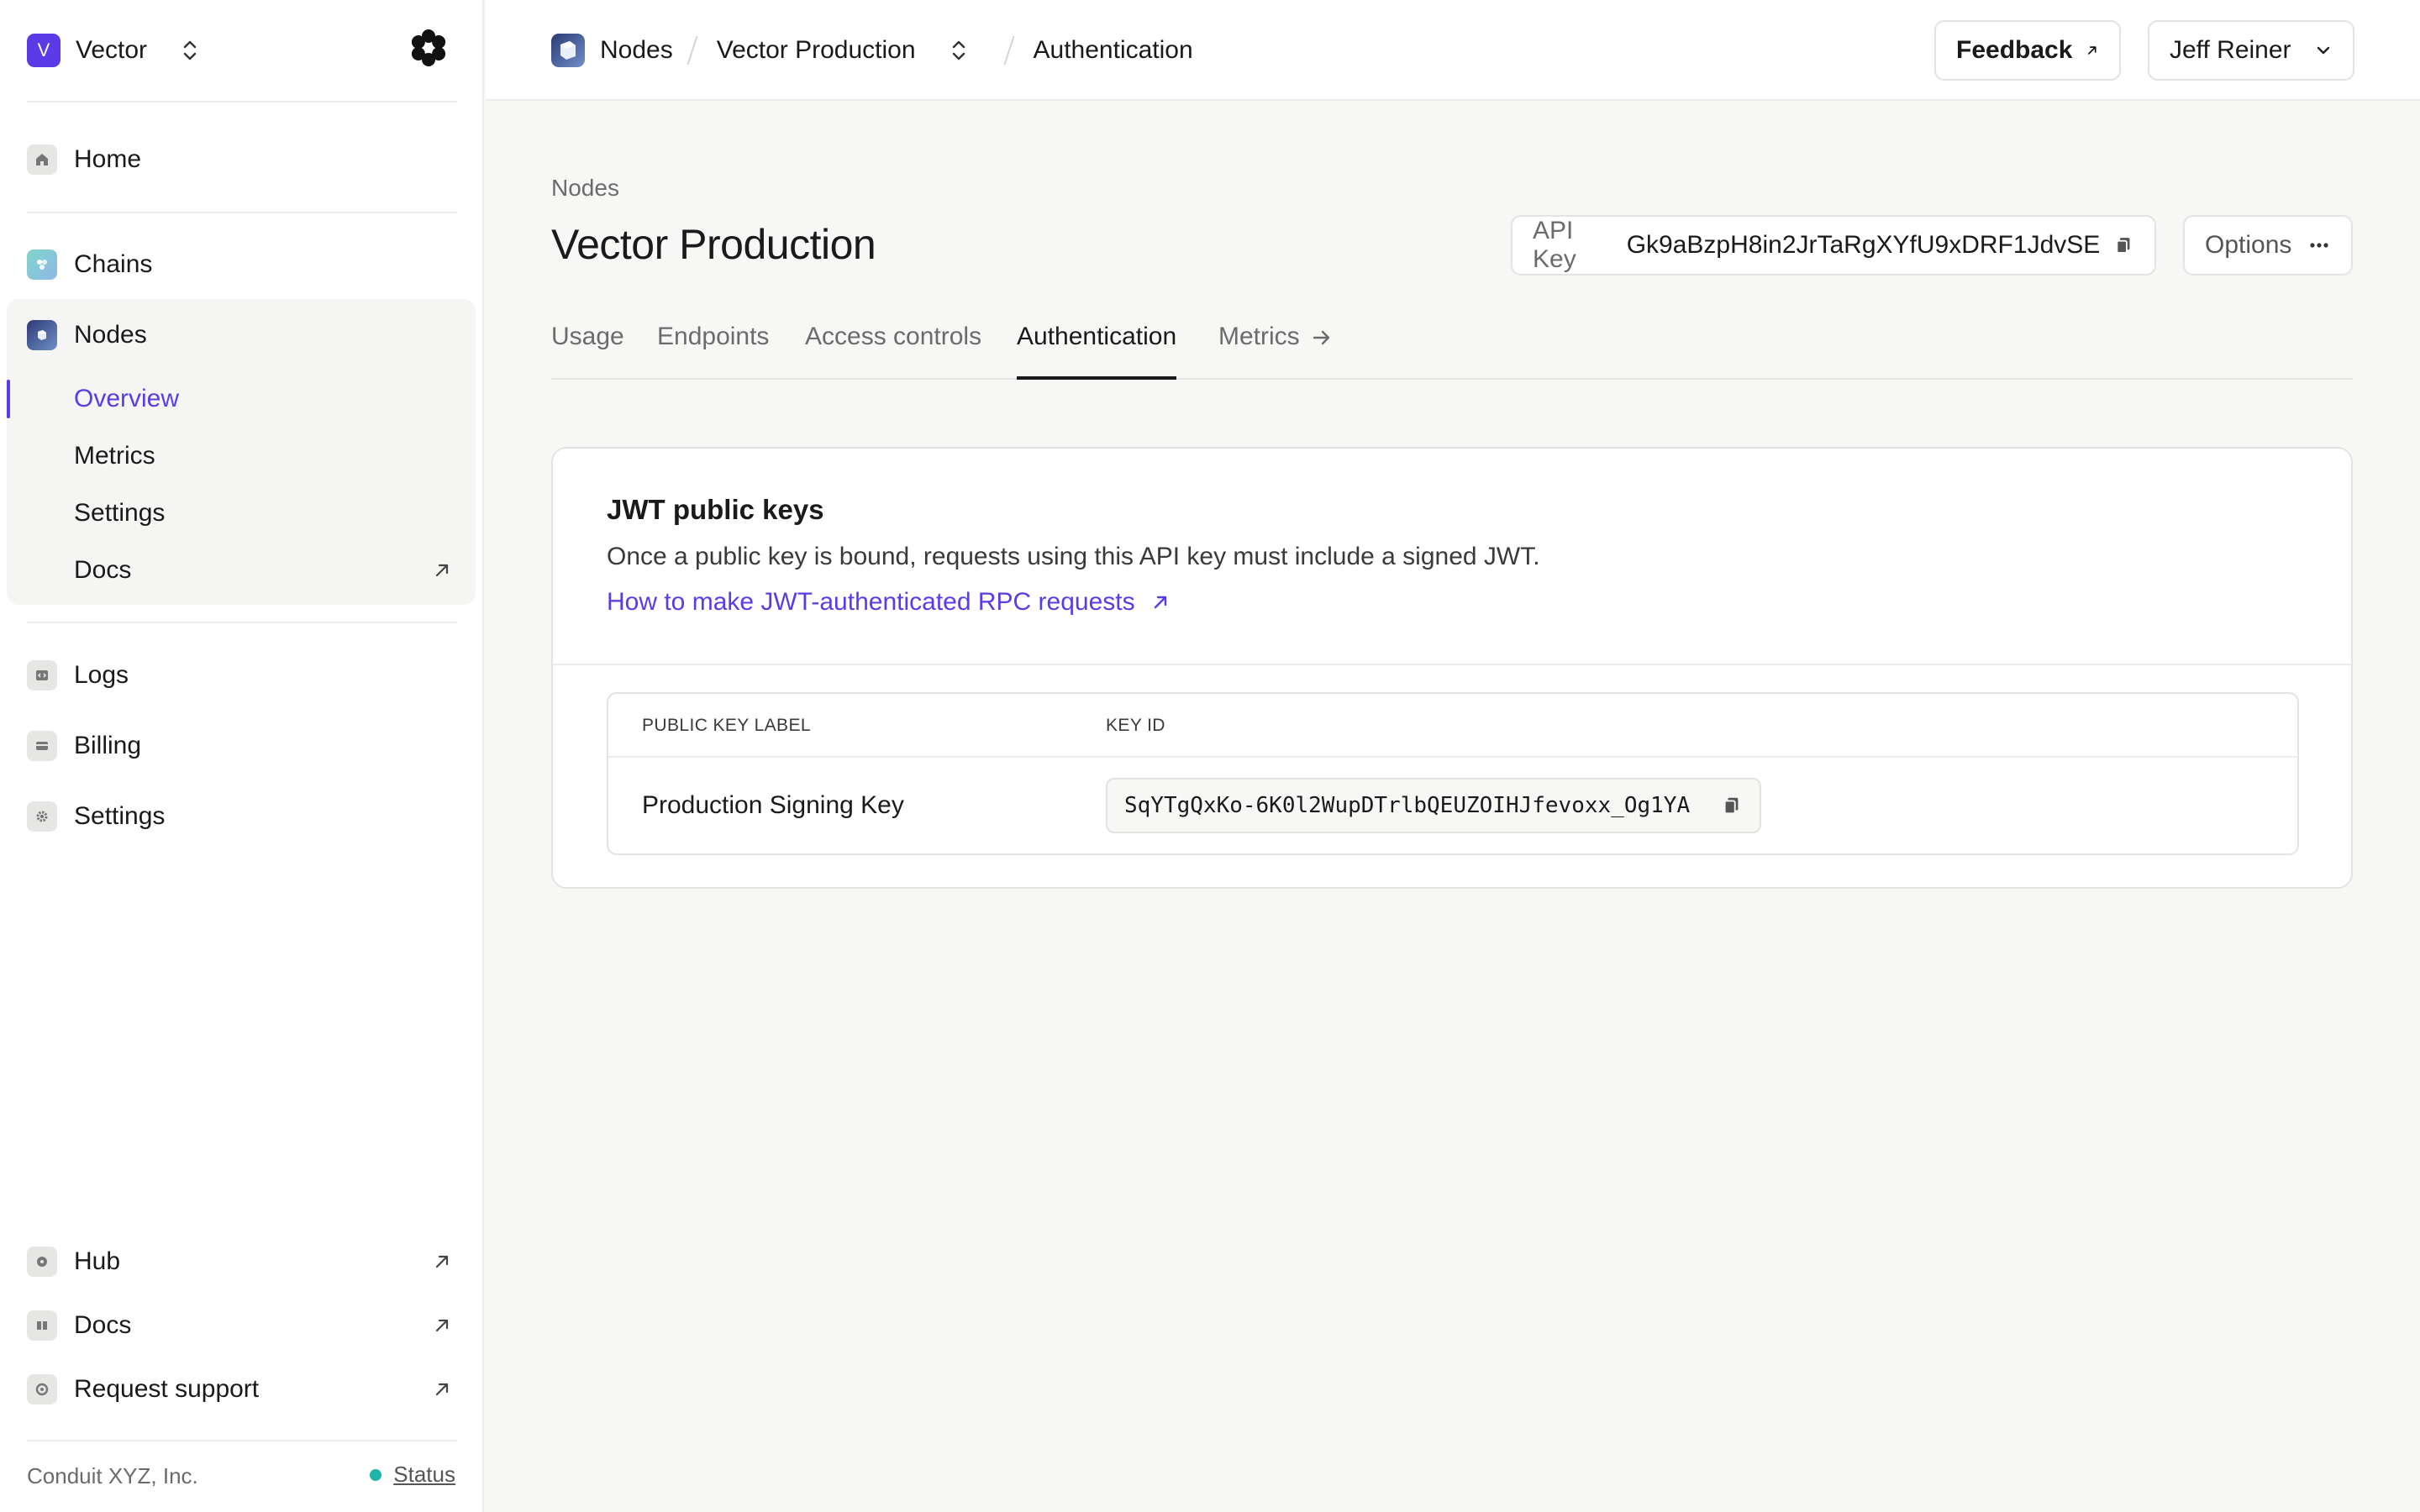 This screenshot has width=2420, height=1512. Describe the element at coordinates (773, 805) in the screenshot. I see `key-label-cell: Production Signing Key` at that location.